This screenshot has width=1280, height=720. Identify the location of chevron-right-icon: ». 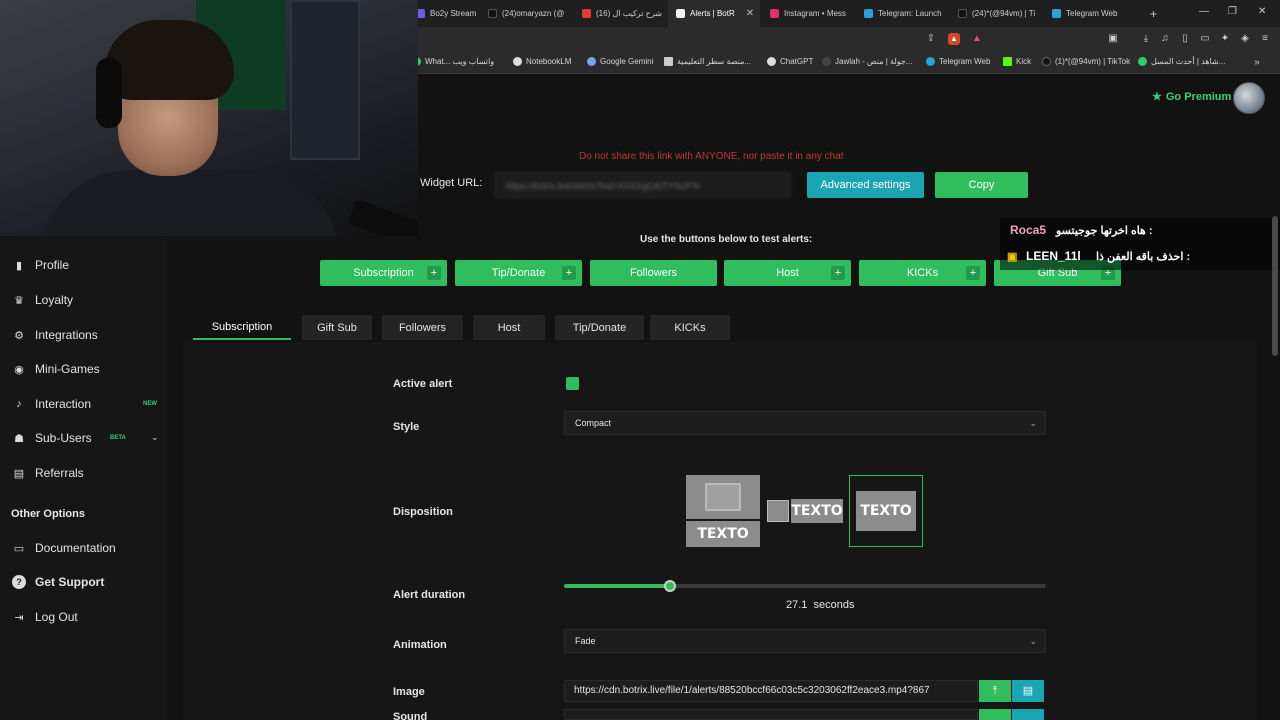
(1257, 63).